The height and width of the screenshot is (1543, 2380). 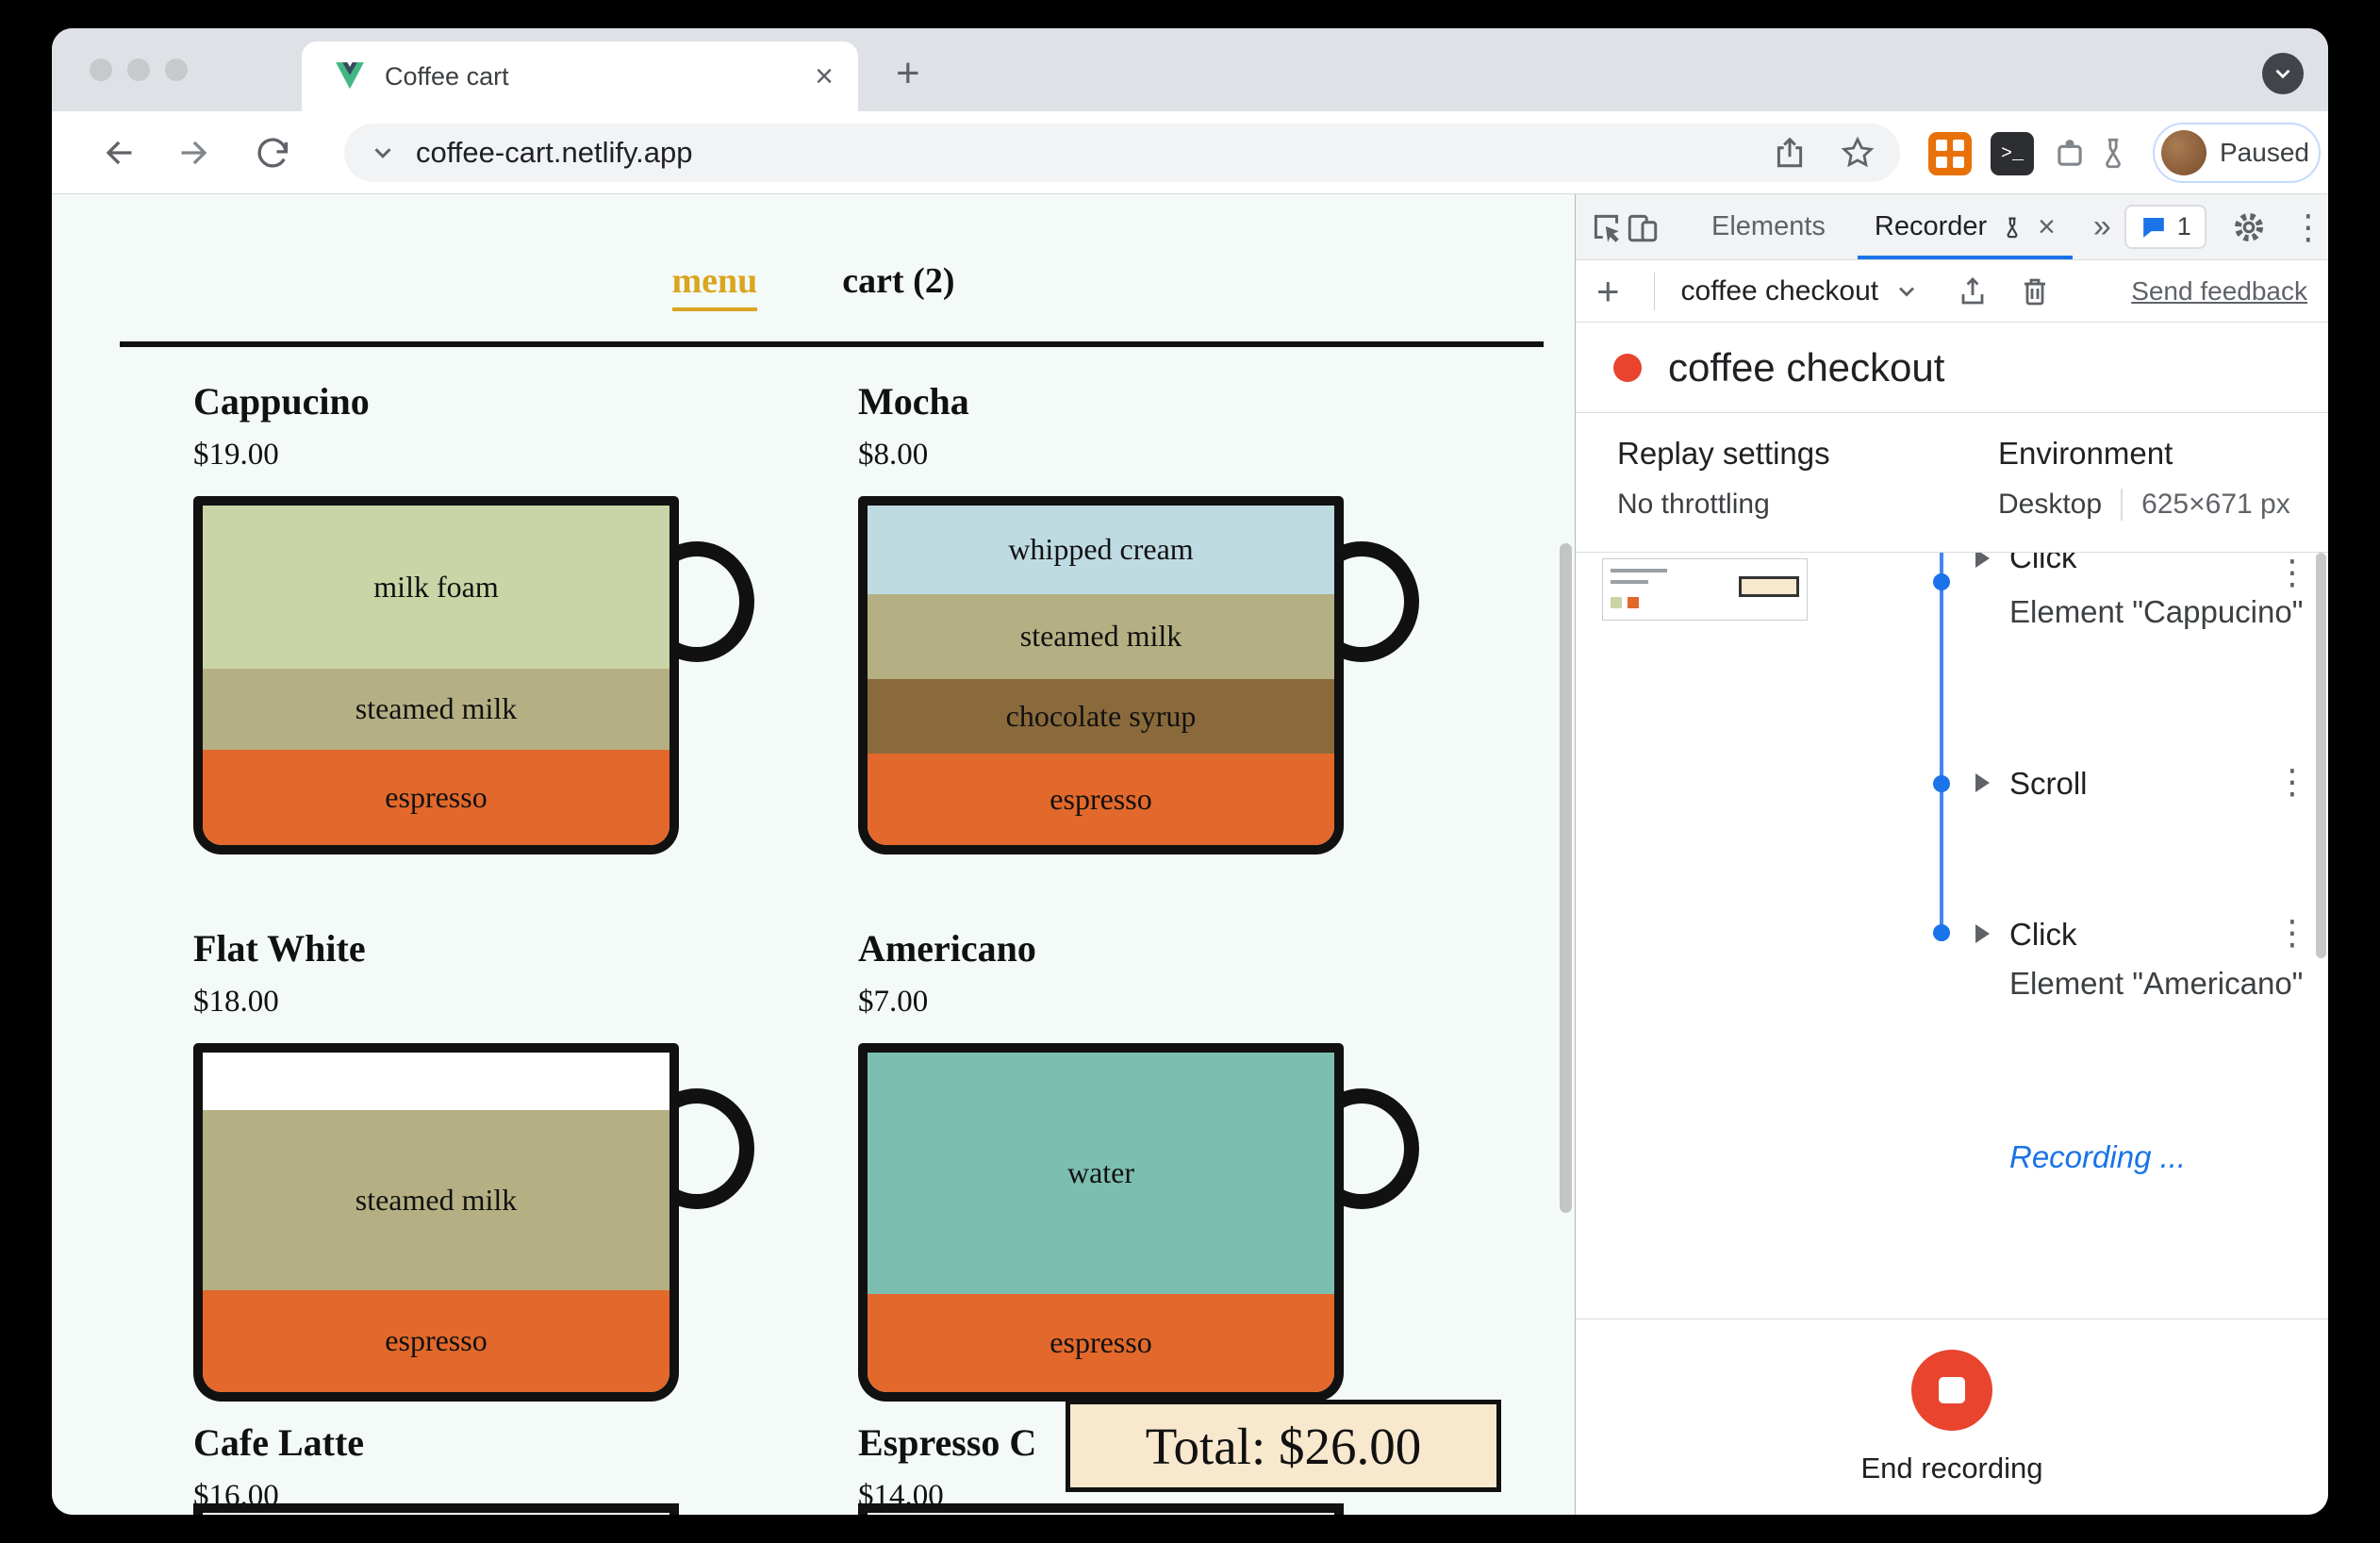 What do you see at coordinates (447, 76) in the screenshot?
I see `tab-title: Coffee cart` at bounding box center [447, 76].